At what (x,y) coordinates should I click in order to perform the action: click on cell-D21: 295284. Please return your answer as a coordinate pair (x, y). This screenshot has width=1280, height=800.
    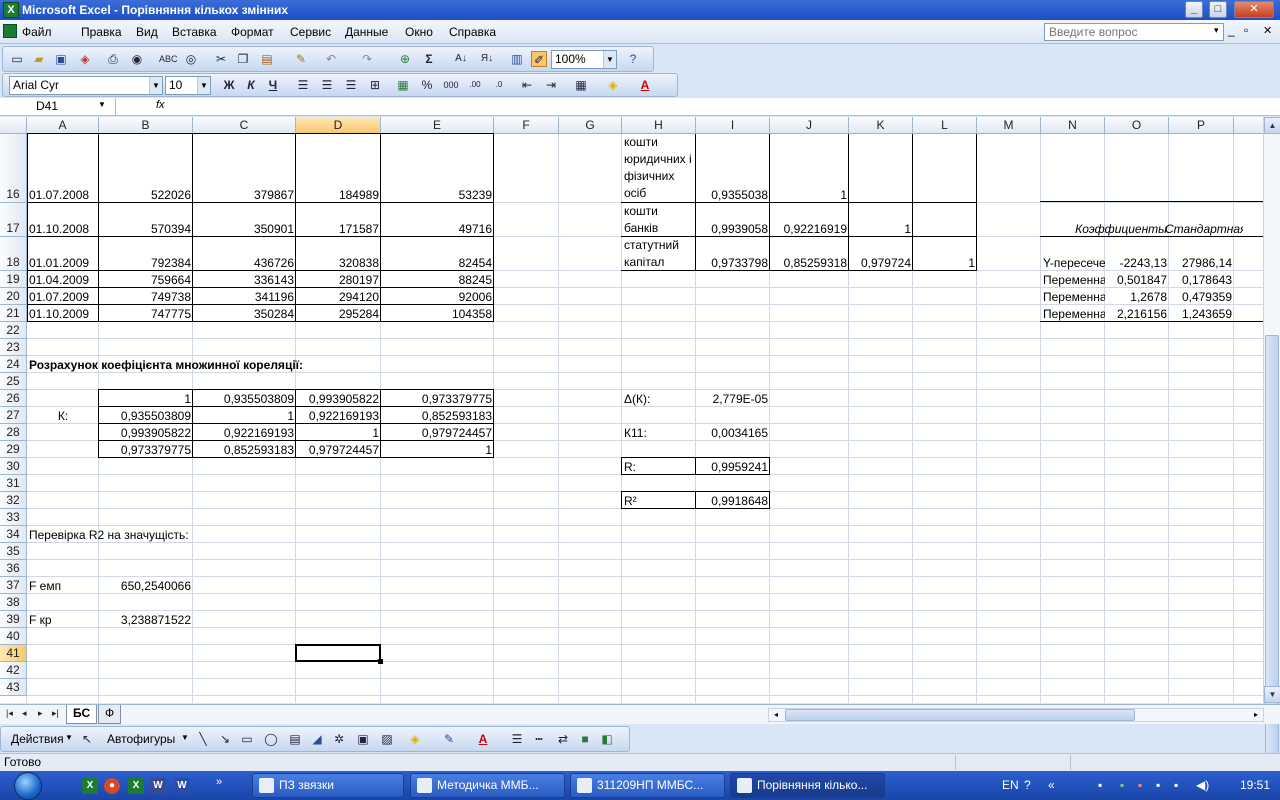
    Looking at the image, I should click on (338, 313).